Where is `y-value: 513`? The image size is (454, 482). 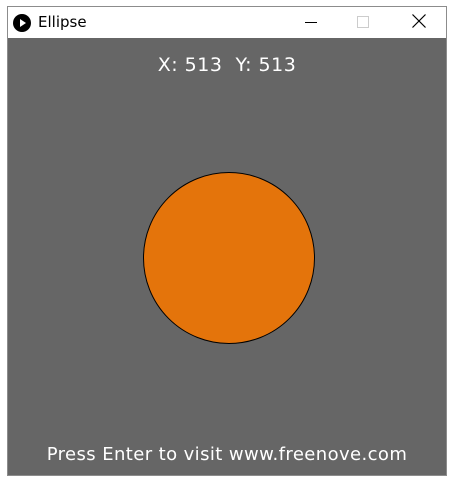 y-value: 513 is located at coordinates (277, 65).